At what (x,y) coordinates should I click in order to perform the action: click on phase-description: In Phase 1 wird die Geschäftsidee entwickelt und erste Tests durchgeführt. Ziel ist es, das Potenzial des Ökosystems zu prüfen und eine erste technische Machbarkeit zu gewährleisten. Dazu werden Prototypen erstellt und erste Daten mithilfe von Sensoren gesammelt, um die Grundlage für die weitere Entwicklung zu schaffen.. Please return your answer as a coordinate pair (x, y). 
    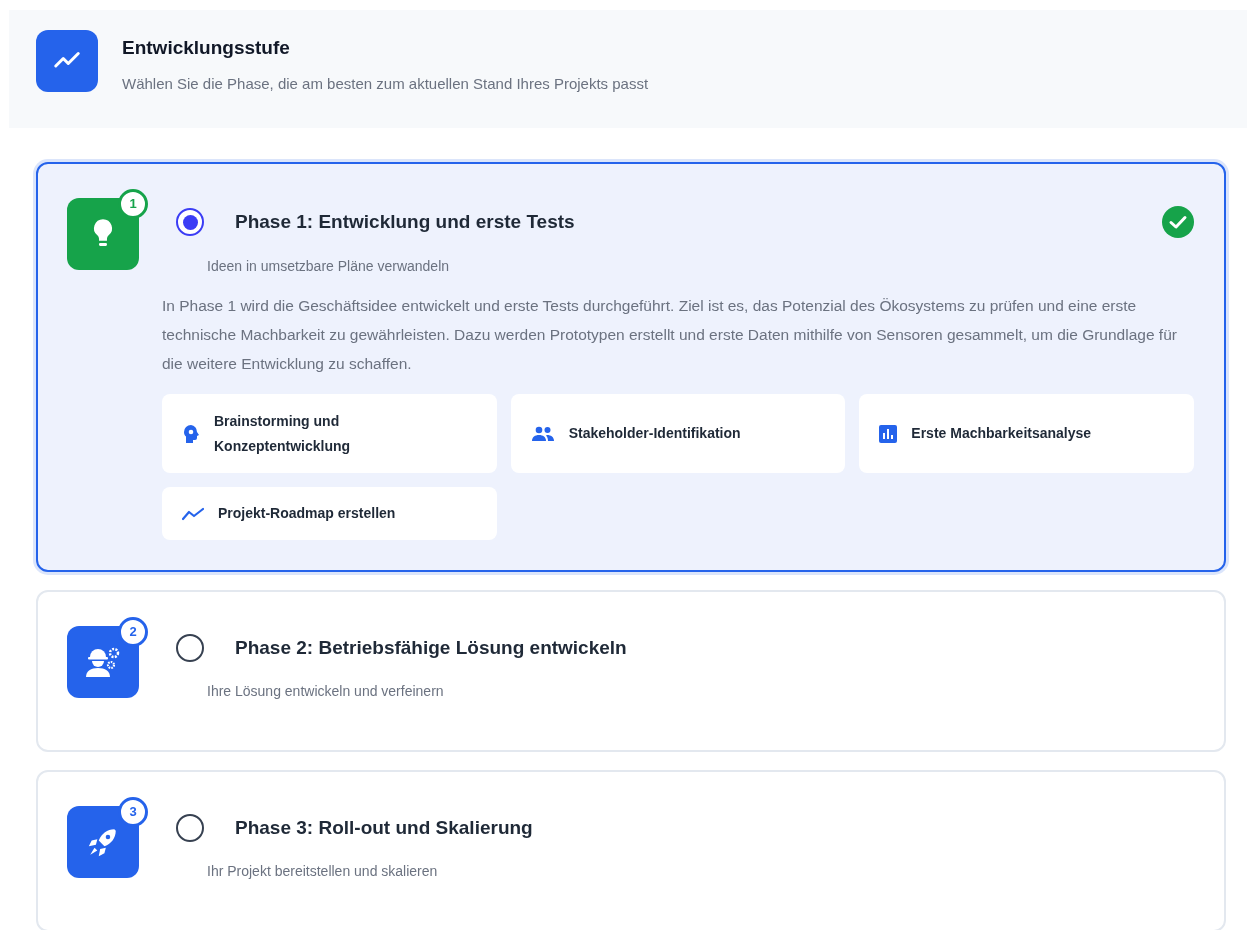
    Looking at the image, I should click on (670, 335).